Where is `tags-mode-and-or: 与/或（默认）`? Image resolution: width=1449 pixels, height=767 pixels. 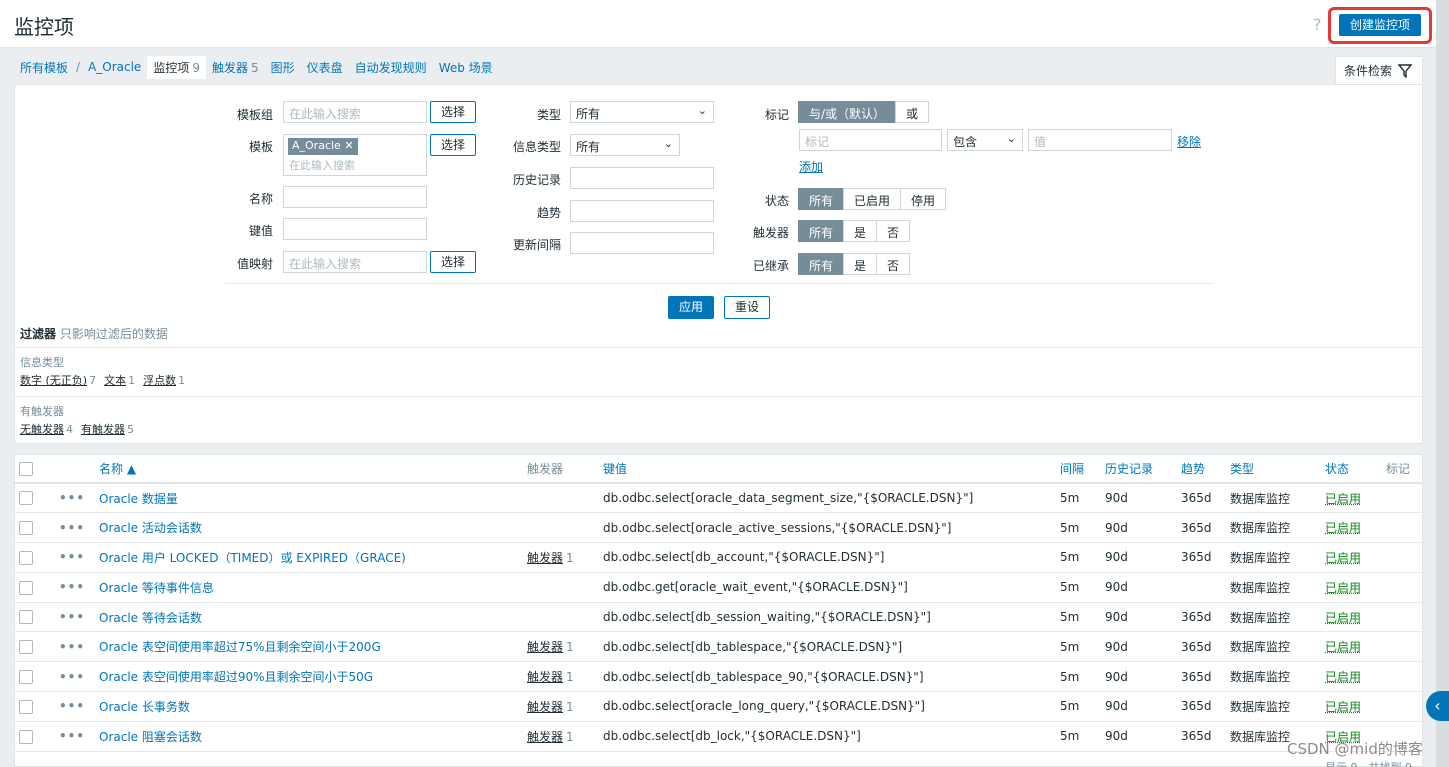 tags-mode-and-or: 与/或（默认） is located at coordinates (847, 112).